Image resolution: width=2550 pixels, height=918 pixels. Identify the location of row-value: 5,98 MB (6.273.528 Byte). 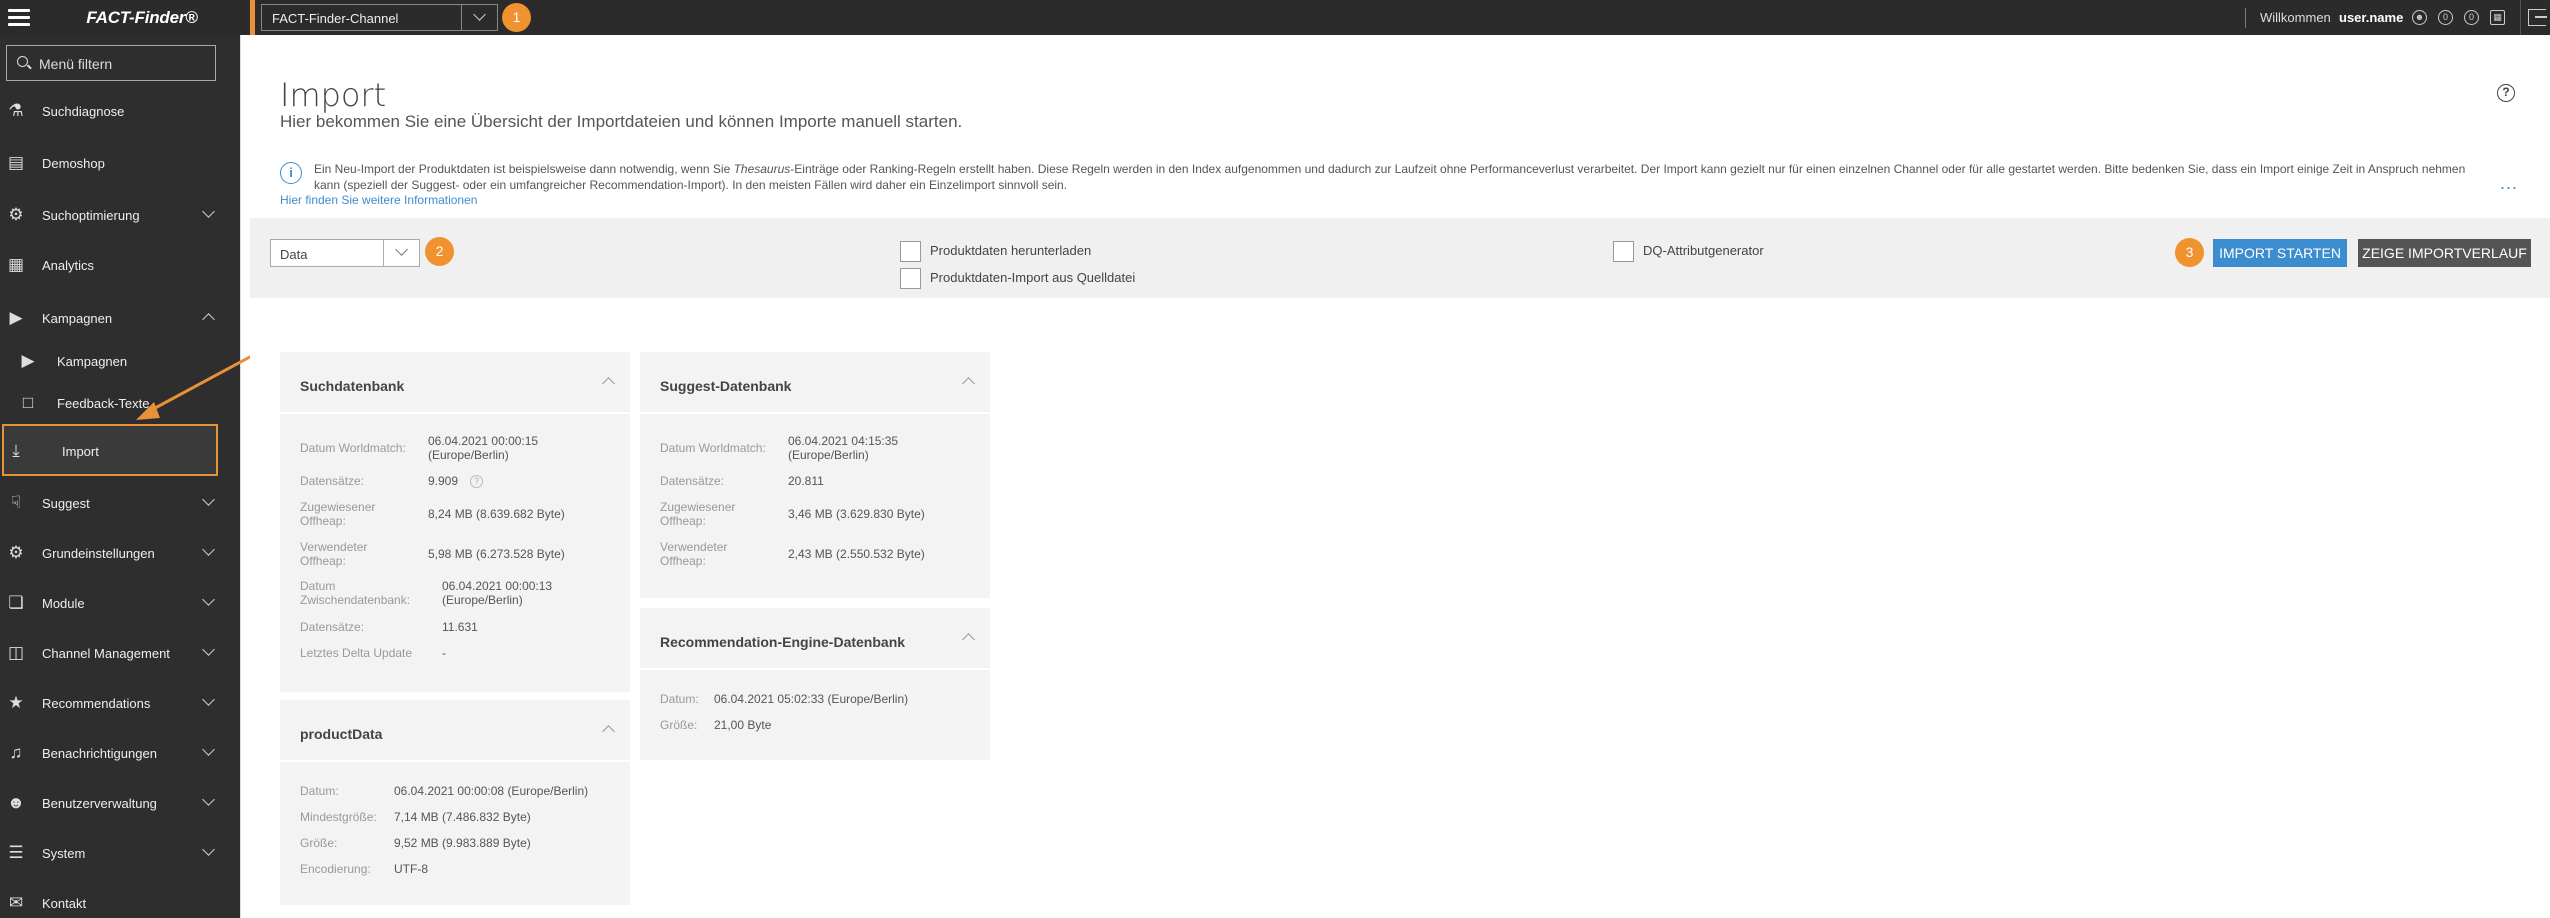
(496, 554).